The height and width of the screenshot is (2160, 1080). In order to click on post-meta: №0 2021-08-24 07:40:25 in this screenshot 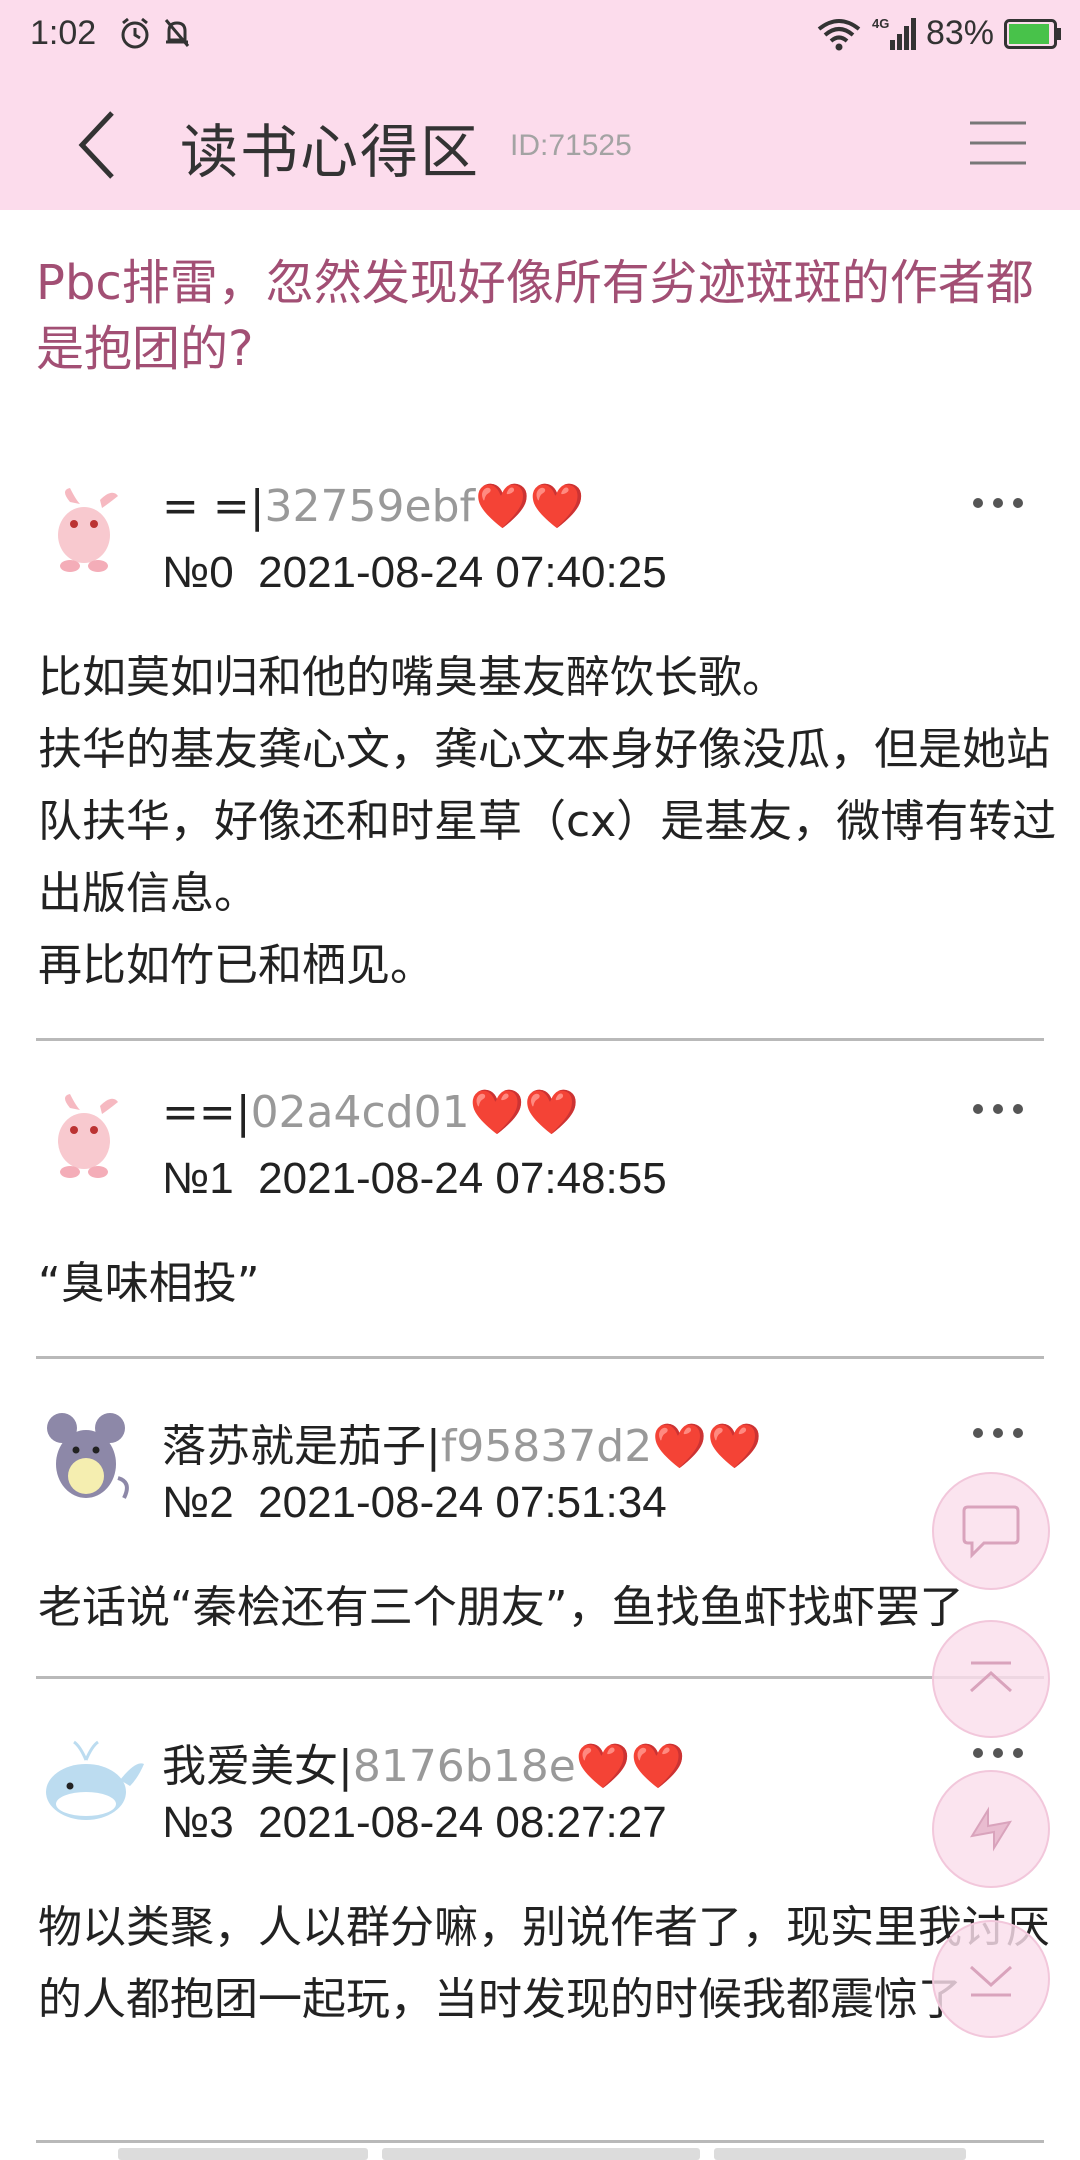, I will do `click(414, 573)`.